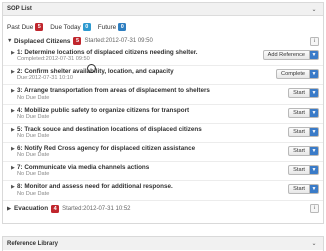 This screenshot has width=326, height=251. I want to click on reference-library-panel: Reference Library ⌄, so click(163, 243).